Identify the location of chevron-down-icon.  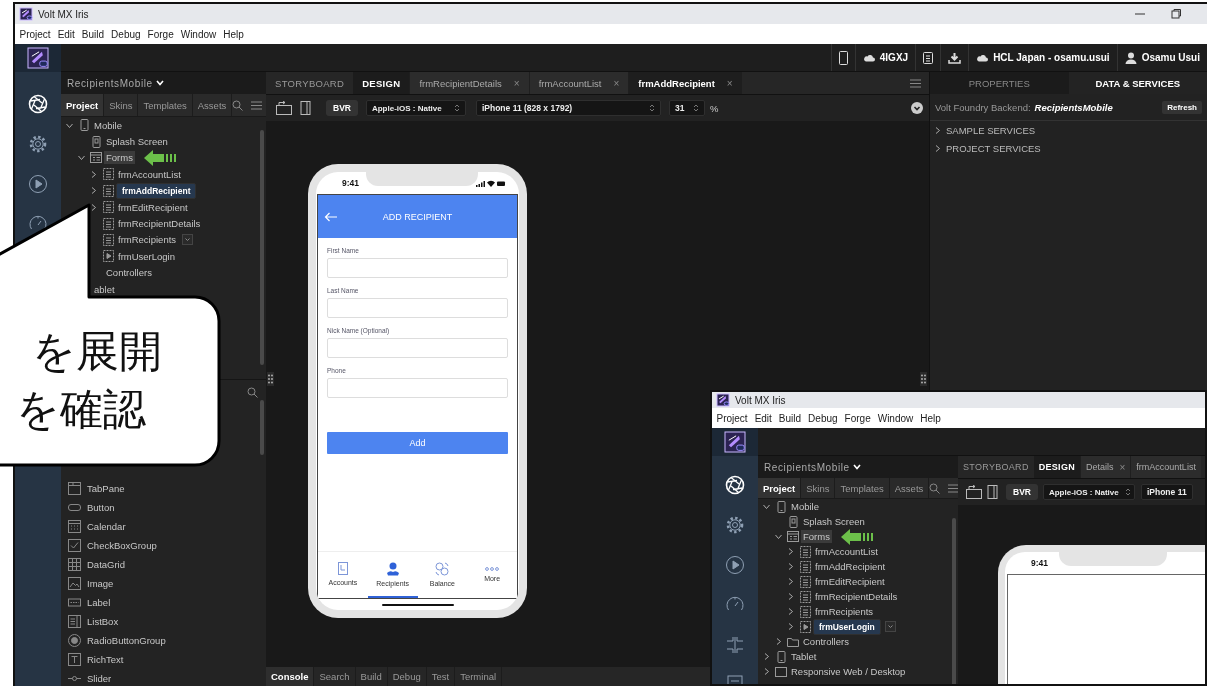
(917, 108).